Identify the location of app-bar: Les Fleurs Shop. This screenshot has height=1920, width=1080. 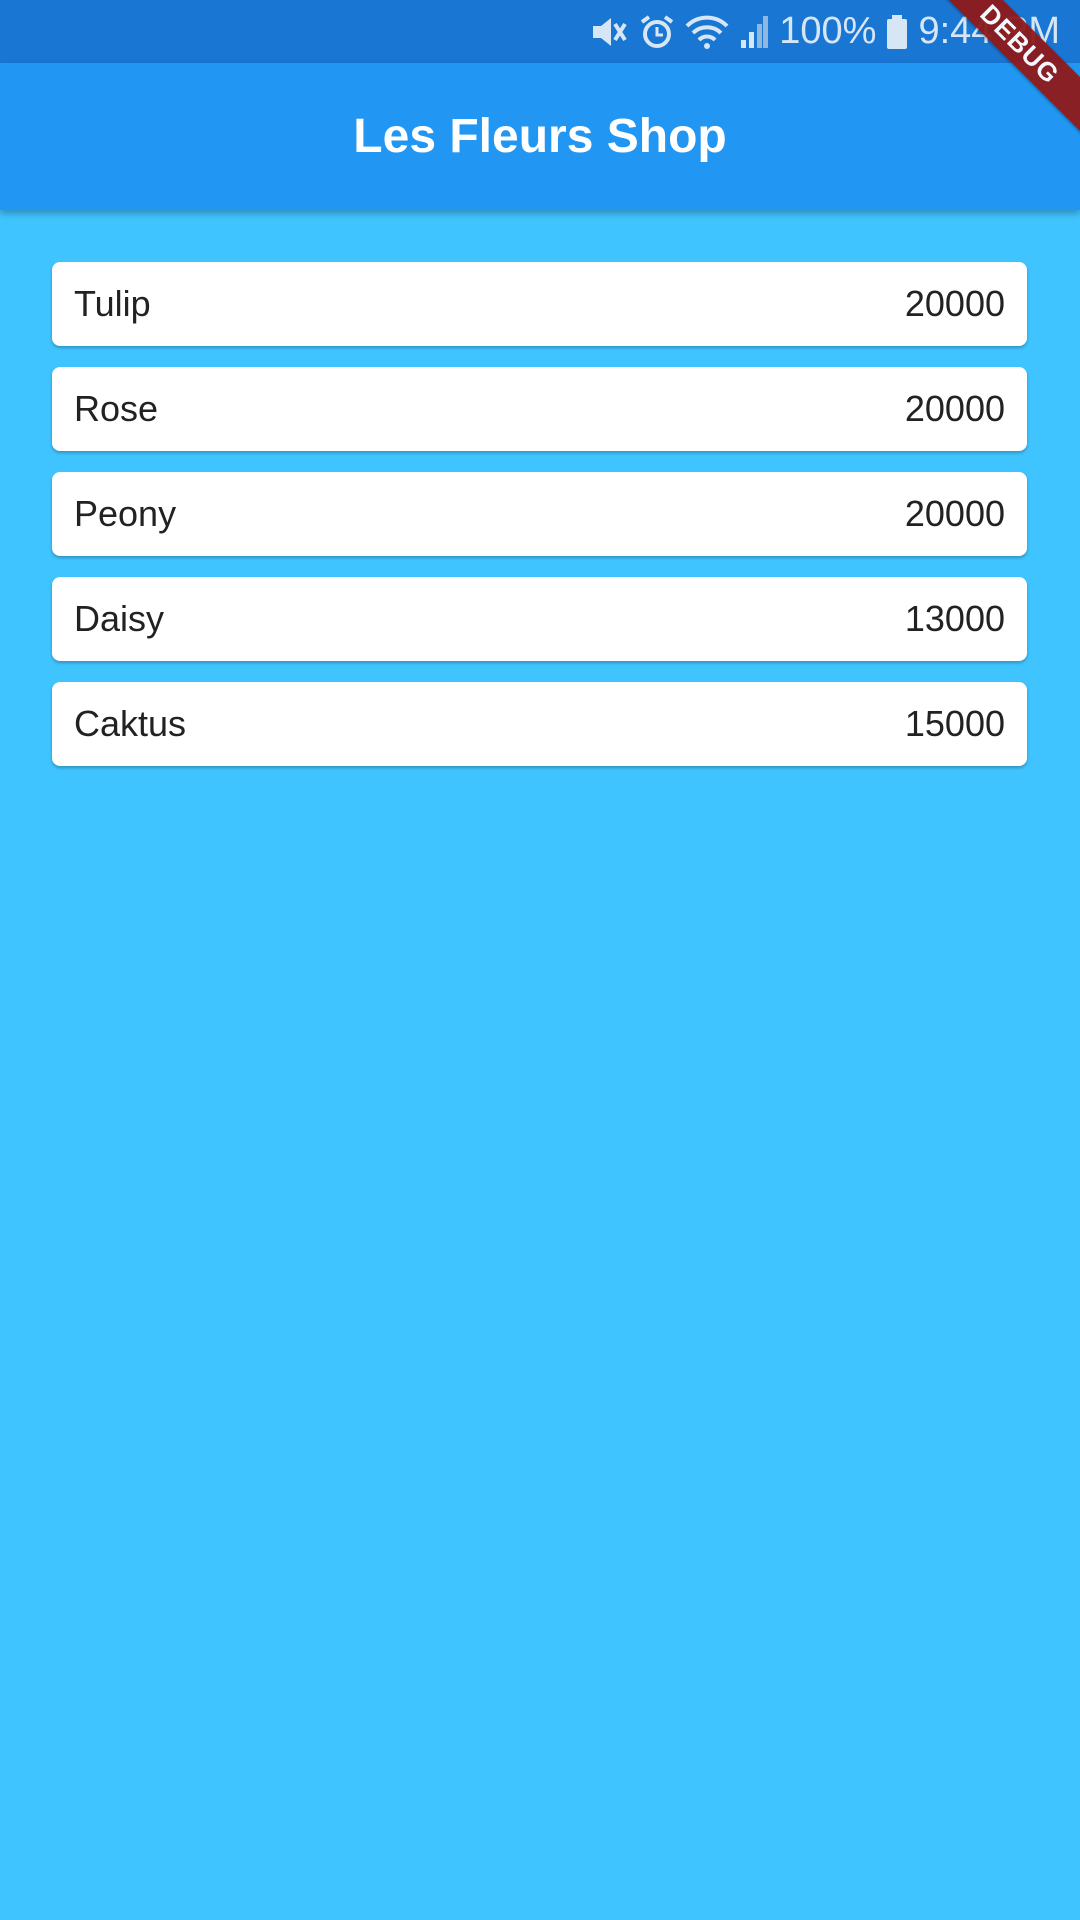
(540, 136).